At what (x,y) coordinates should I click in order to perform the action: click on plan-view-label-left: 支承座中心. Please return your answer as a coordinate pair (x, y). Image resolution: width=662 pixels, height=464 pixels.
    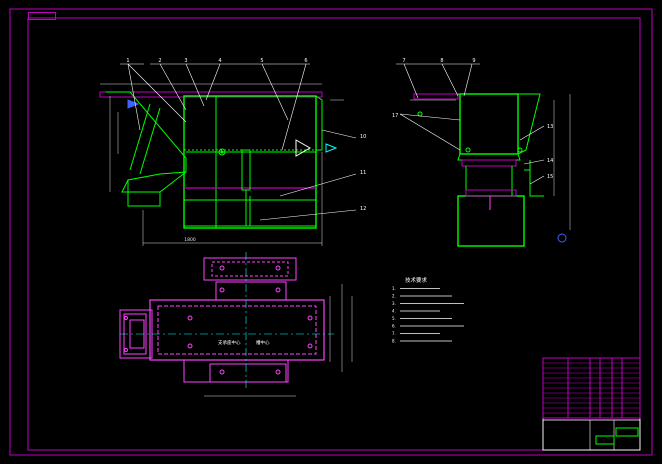
    Looking at the image, I should click on (229, 342).